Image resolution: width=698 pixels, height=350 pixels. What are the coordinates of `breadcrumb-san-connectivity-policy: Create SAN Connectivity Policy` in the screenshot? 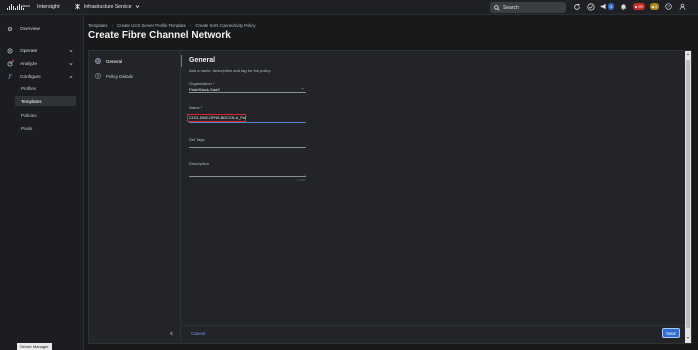 It's located at (225, 25).